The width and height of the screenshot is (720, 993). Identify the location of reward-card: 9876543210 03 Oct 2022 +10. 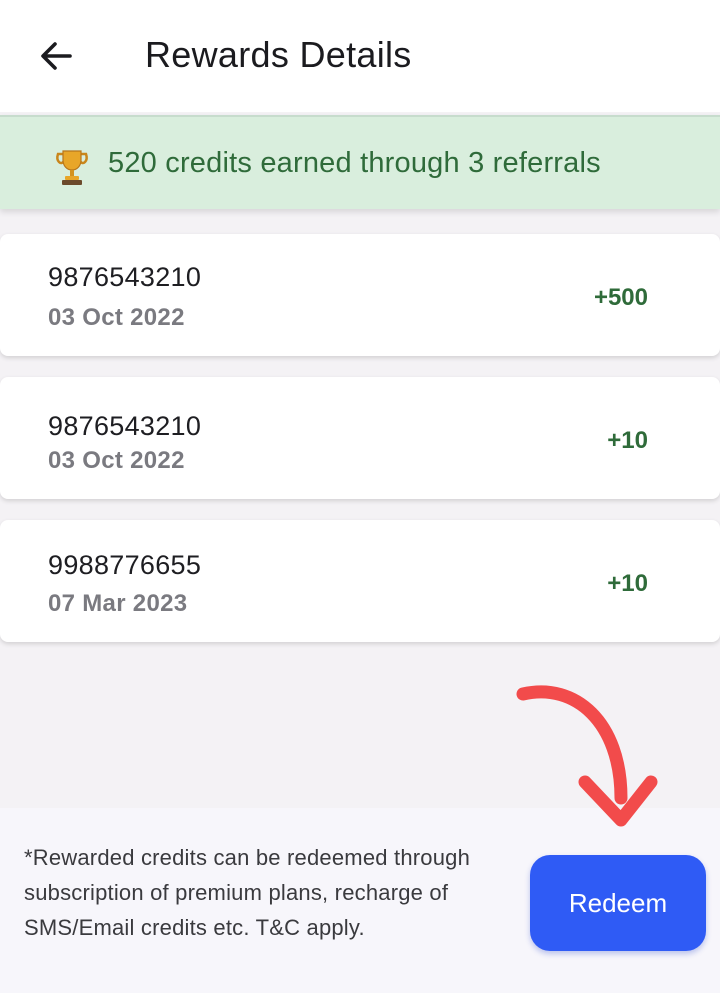
(360, 438).